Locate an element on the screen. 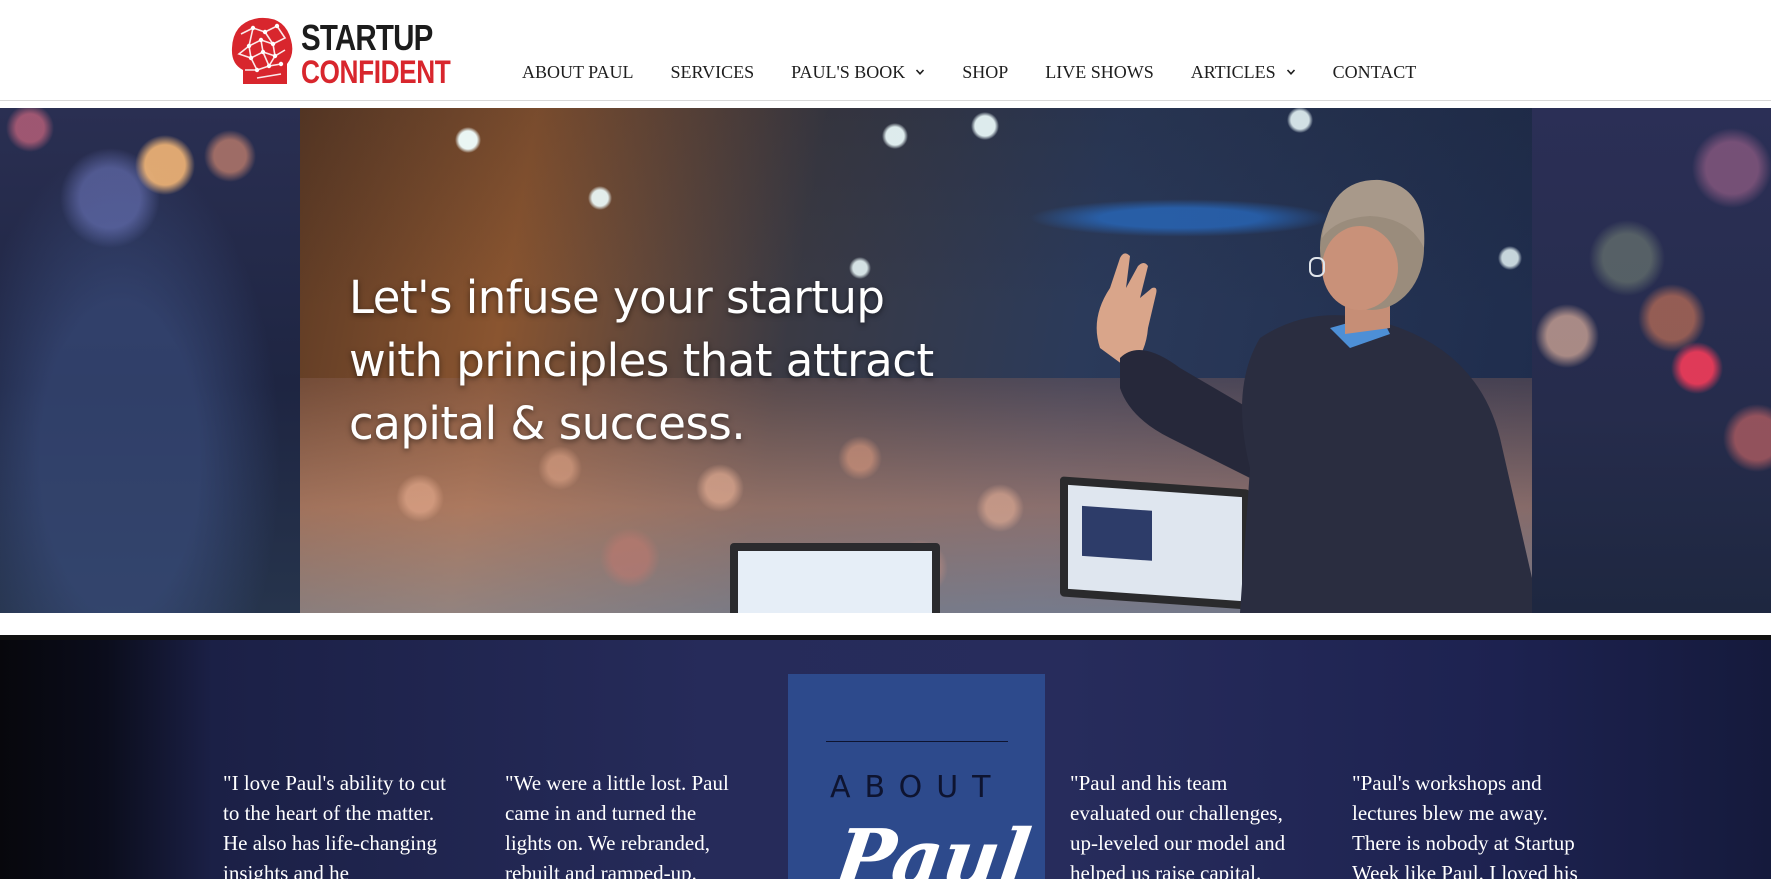 This screenshot has width=1771, height=879. nav-label: SHOP is located at coordinates (985, 71).